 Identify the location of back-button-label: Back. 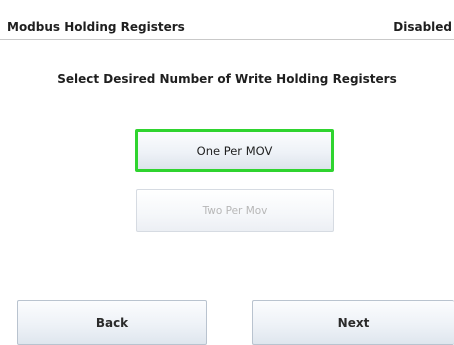
(112, 322).